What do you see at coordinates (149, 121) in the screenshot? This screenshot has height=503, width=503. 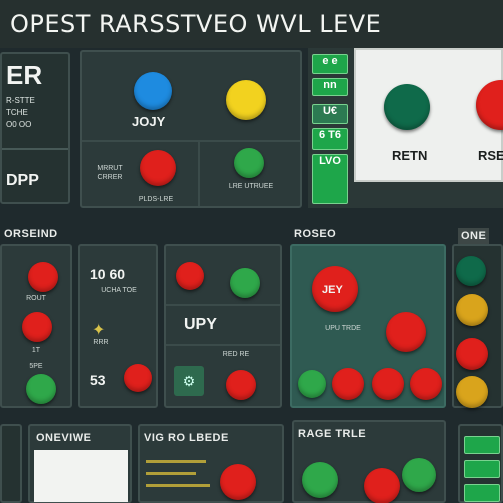 I see `joy-label: JOJY` at bounding box center [149, 121].